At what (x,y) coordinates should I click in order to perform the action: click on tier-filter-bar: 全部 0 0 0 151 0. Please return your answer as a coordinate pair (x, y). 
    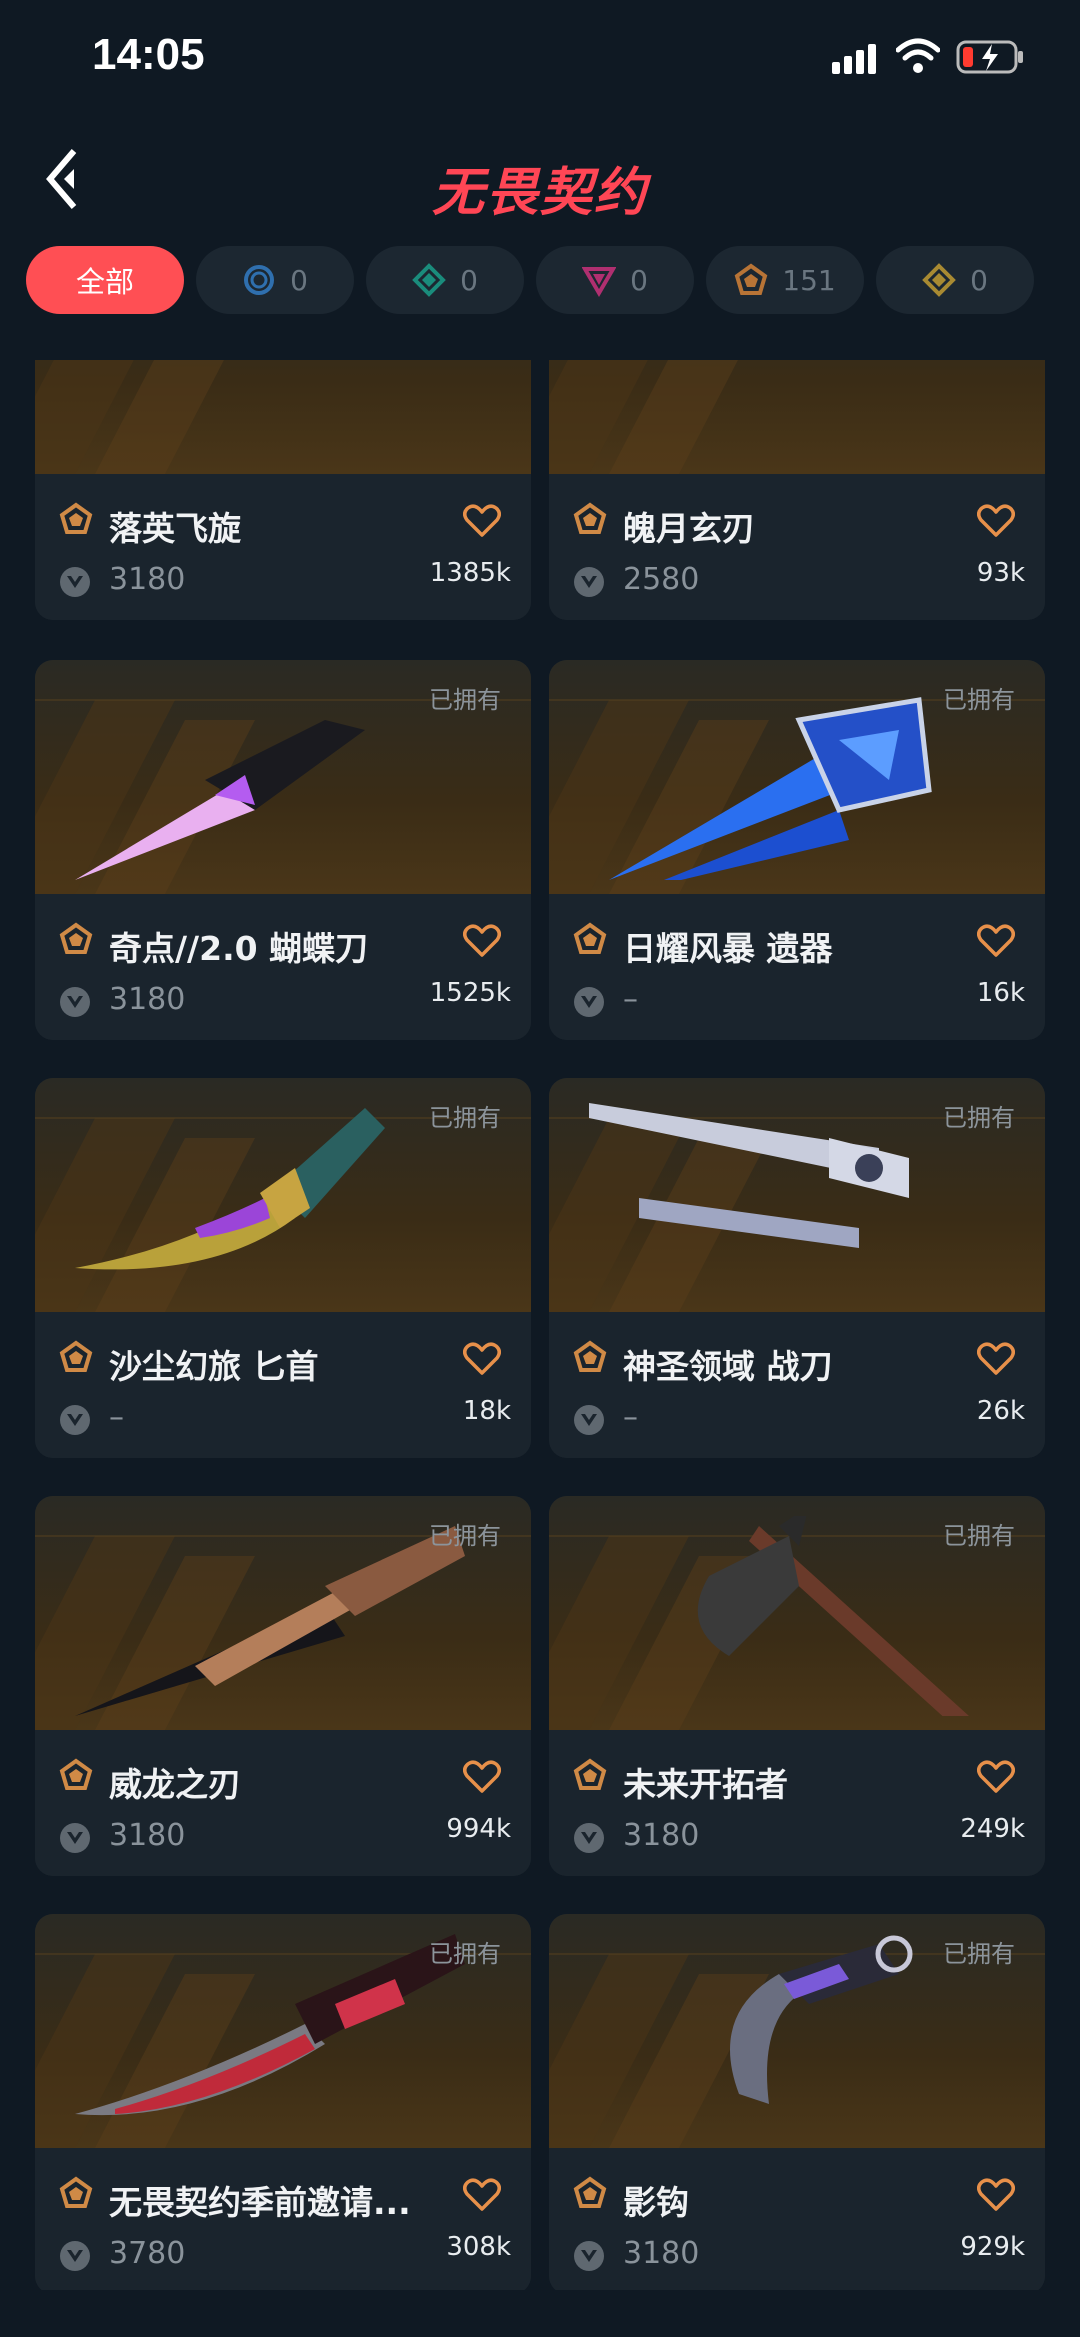
    Looking at the image, I should click on (540, 280).